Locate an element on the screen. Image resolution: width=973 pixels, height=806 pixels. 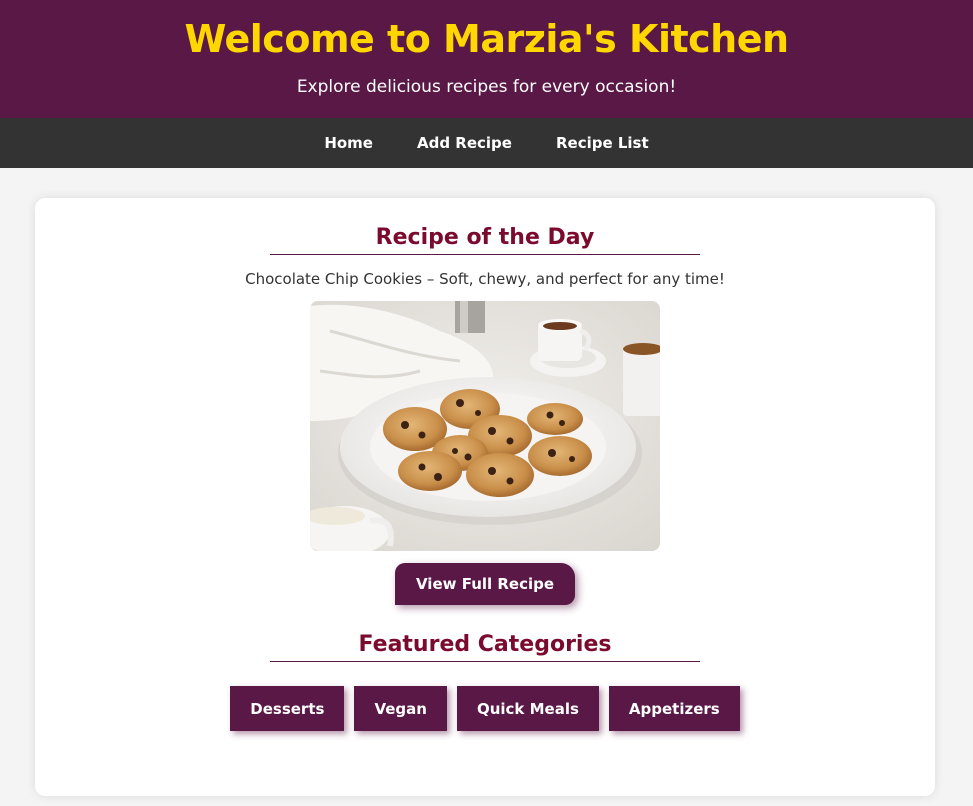
category-appetizers-button: Appetizers is located at coordinates (674, 708).